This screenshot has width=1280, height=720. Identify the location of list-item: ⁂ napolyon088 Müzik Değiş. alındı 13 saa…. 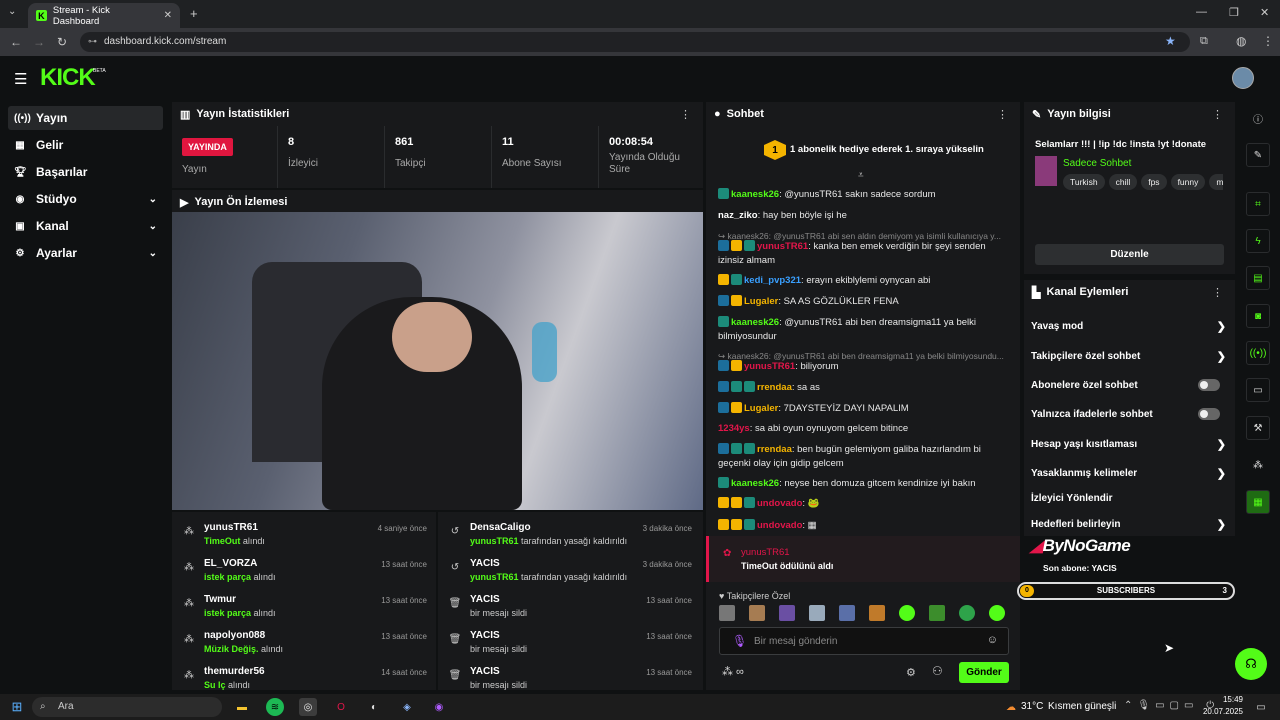
(304, 648).